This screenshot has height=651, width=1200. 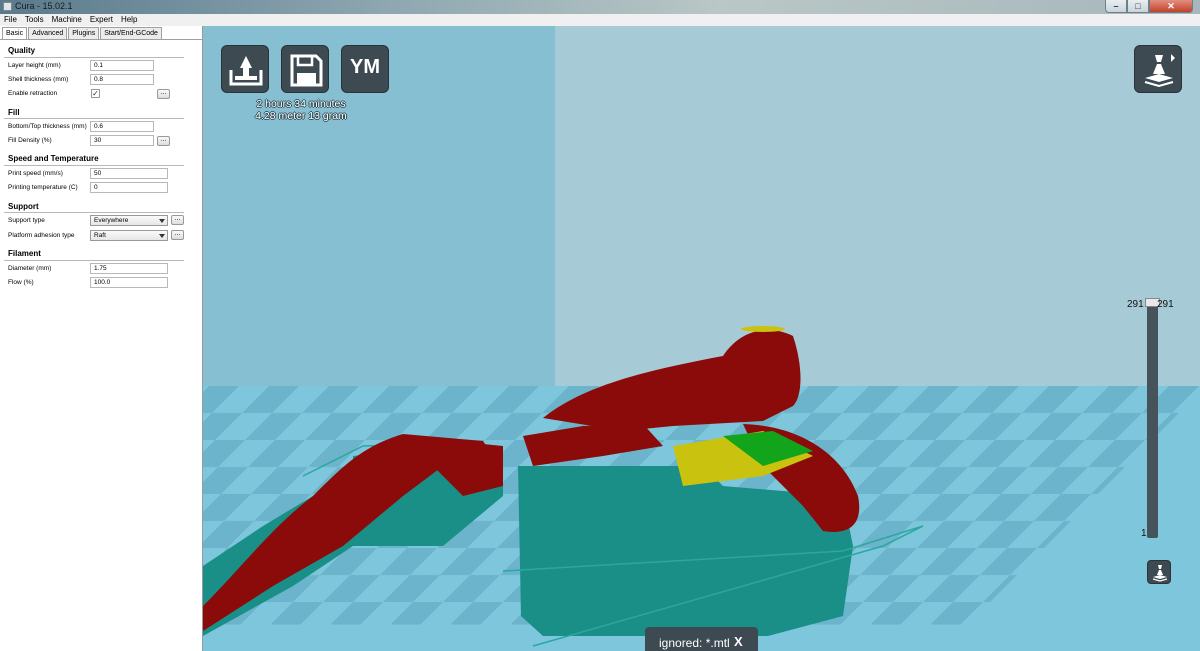 I want to click on layer-view-toggle-button, so click(x=1159, y=572).